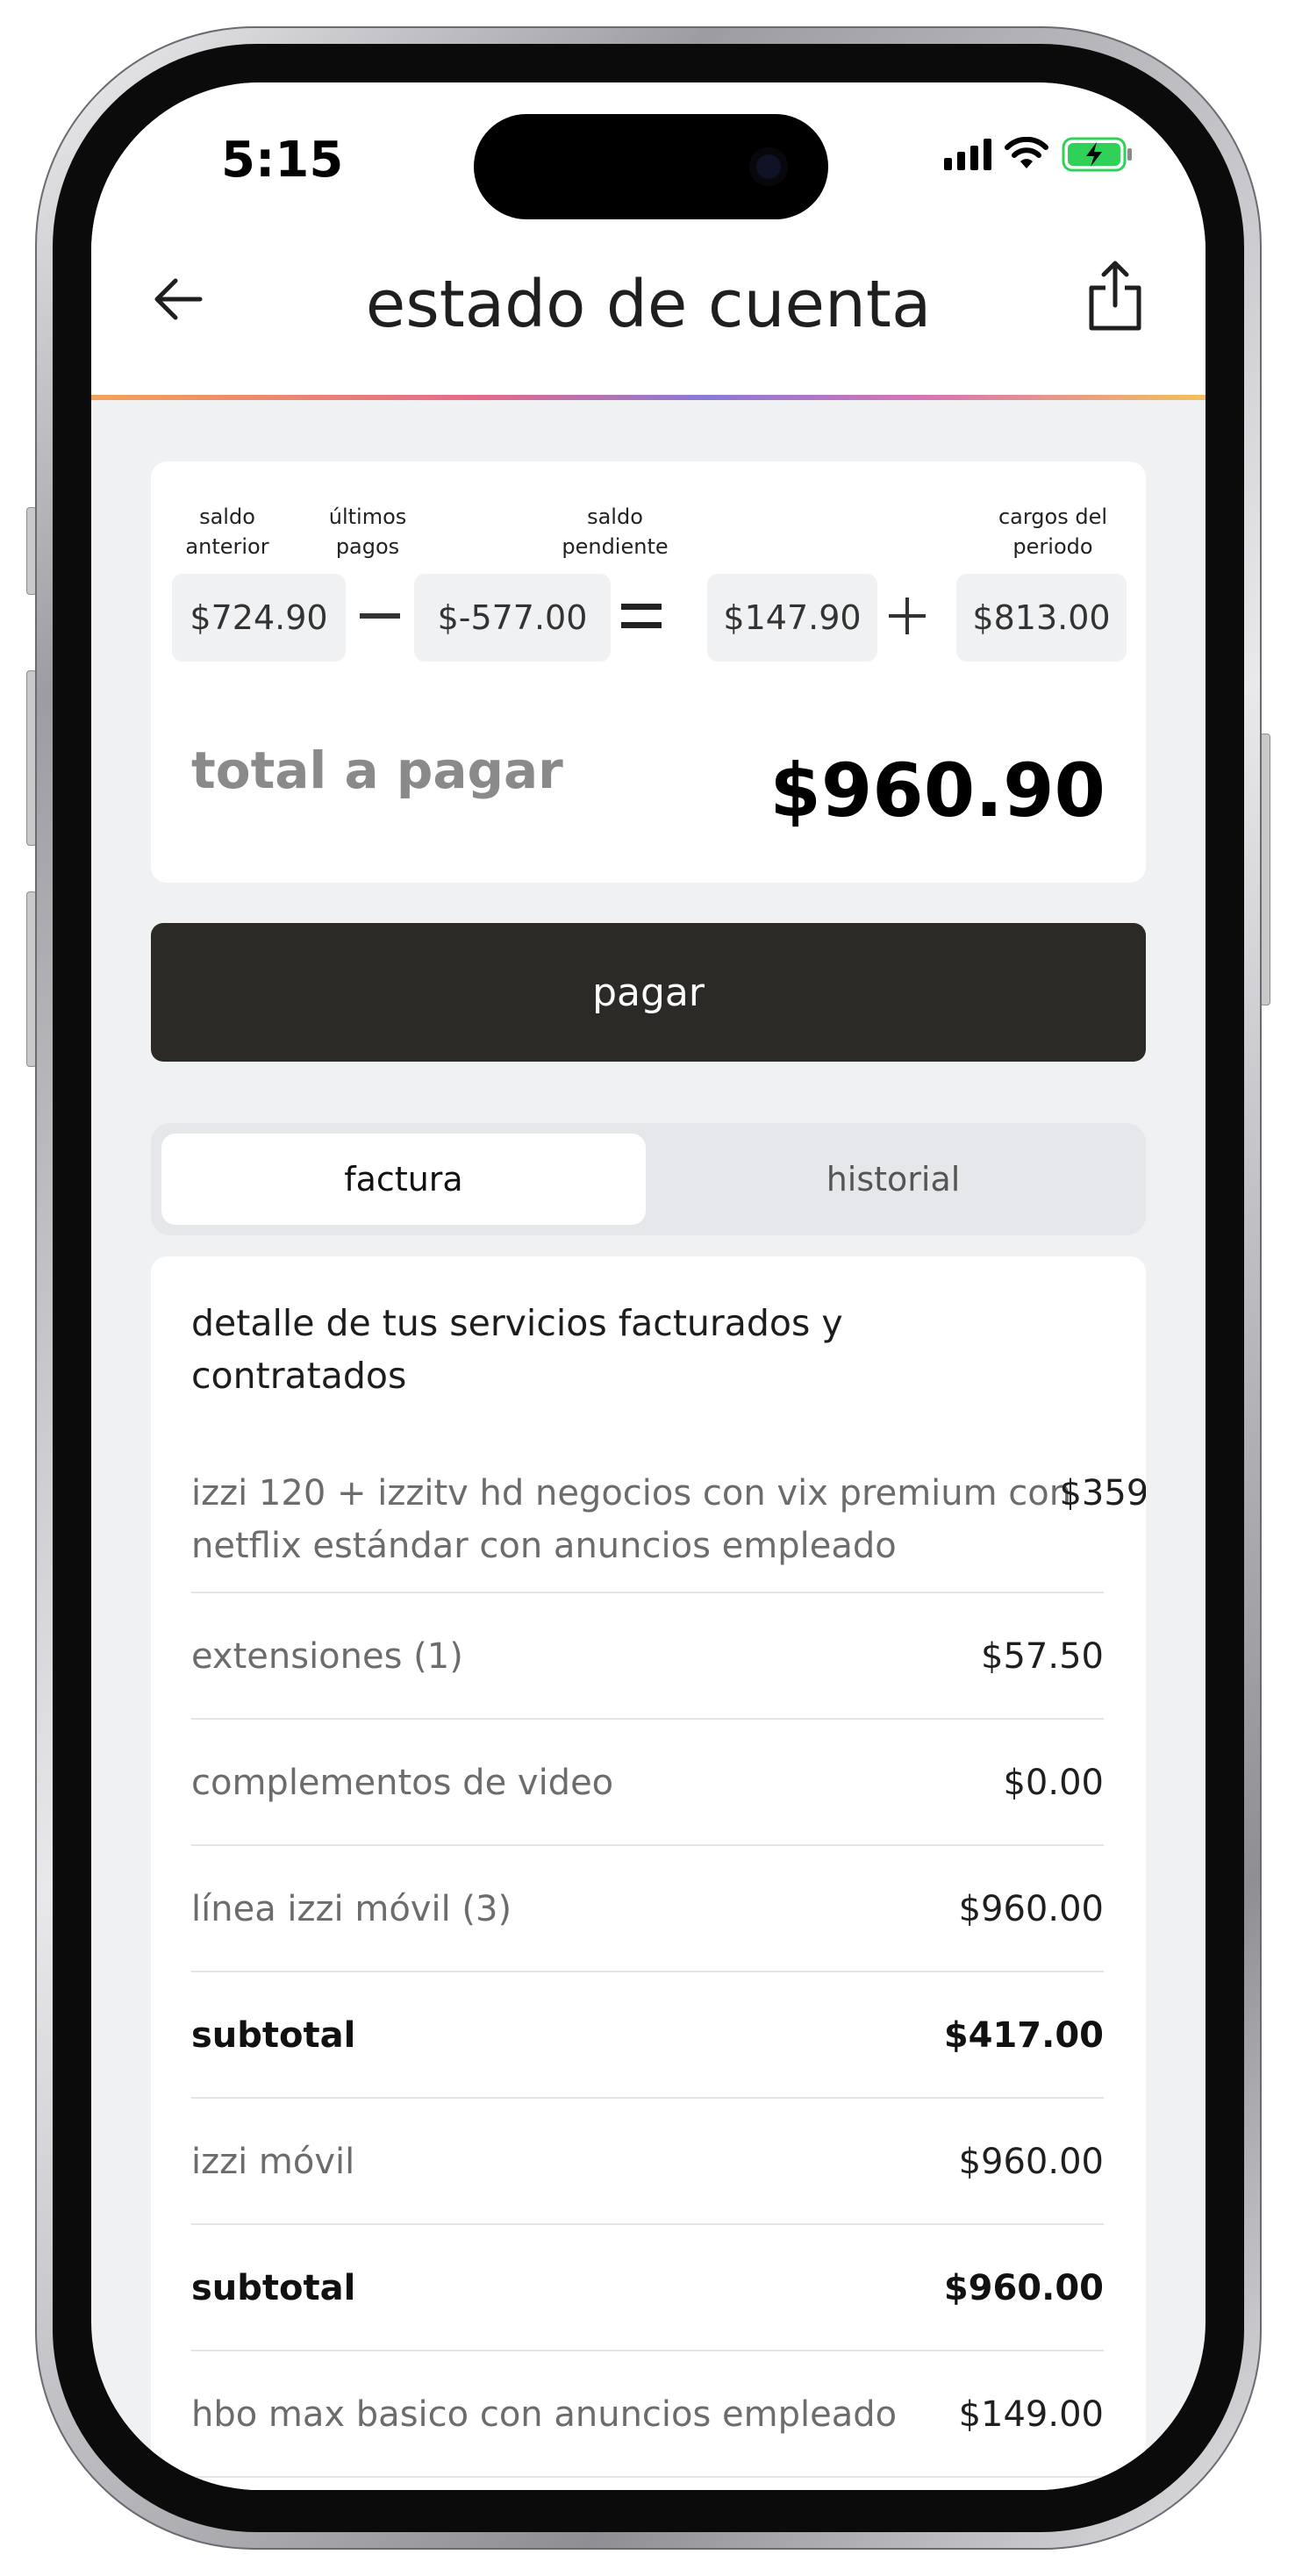 Image resolution: width=1295 pixels, height=2576 pixels. Describe the element at coordinates (351, 1909) in the screenshot. I see `detail-name: línea izzi móvil (3)` at that location.